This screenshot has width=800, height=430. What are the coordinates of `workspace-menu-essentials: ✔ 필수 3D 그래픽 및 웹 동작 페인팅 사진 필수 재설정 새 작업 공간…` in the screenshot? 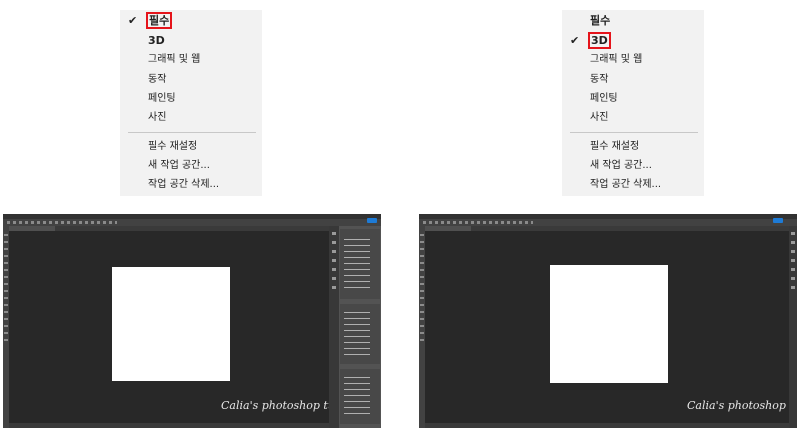 It's located at (191, 103).